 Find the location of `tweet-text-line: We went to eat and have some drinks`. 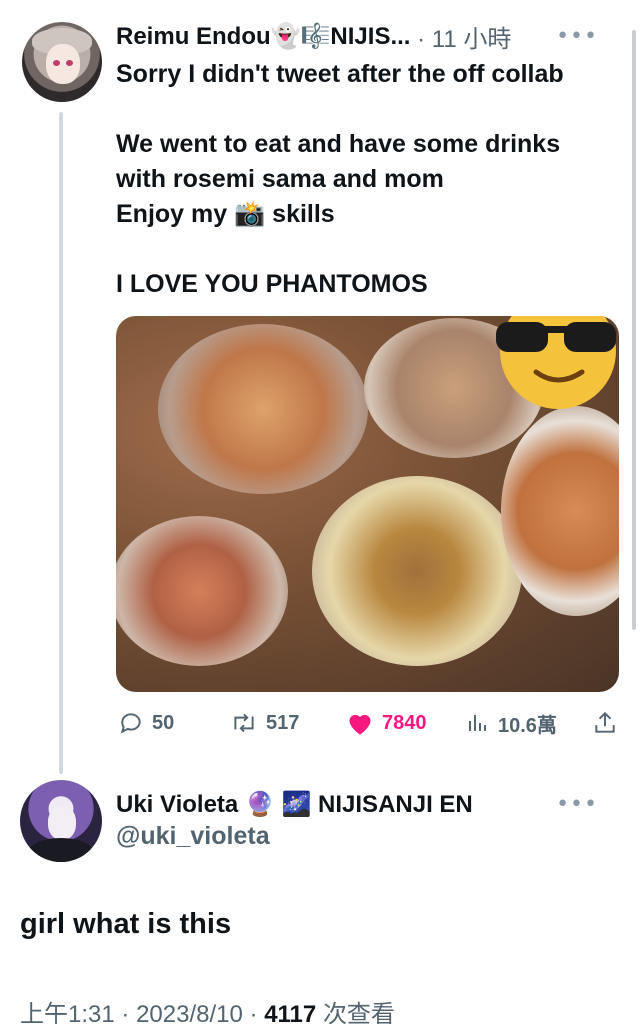

tweet-text-line: We went to eat and have some drinks is located at coordinates (338, 144).